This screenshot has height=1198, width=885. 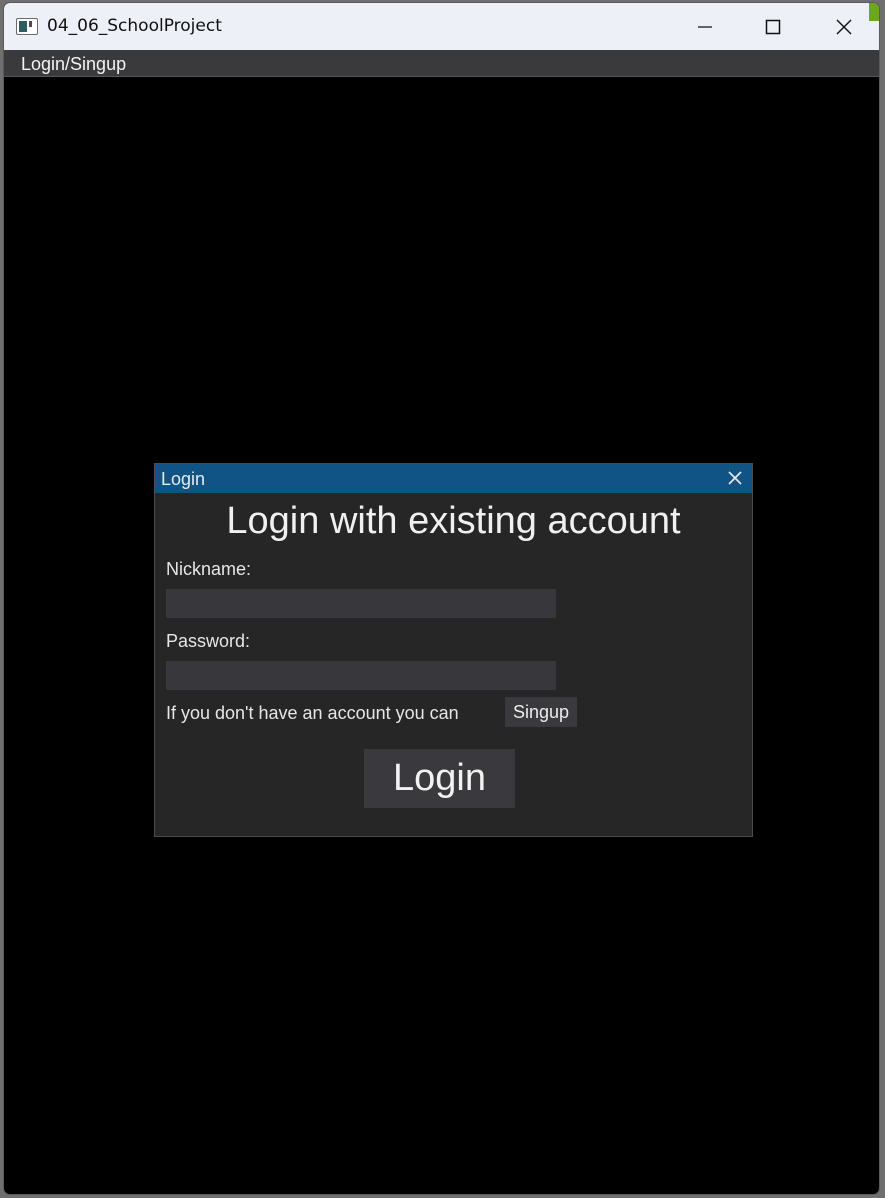 What do you see at coordinates (441, 26) in the screenshot?
I see `window-titlebar: 04_06_SchoolProject` at bounding box center [441, 26].